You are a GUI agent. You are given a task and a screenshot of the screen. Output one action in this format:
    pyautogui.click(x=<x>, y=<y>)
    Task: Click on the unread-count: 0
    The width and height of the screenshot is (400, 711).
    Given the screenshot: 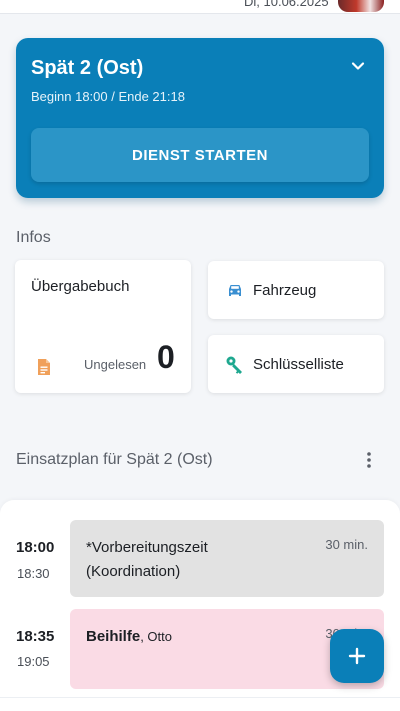 What is the action you would take?
    pyautogui.click(x=166, y=357)
    